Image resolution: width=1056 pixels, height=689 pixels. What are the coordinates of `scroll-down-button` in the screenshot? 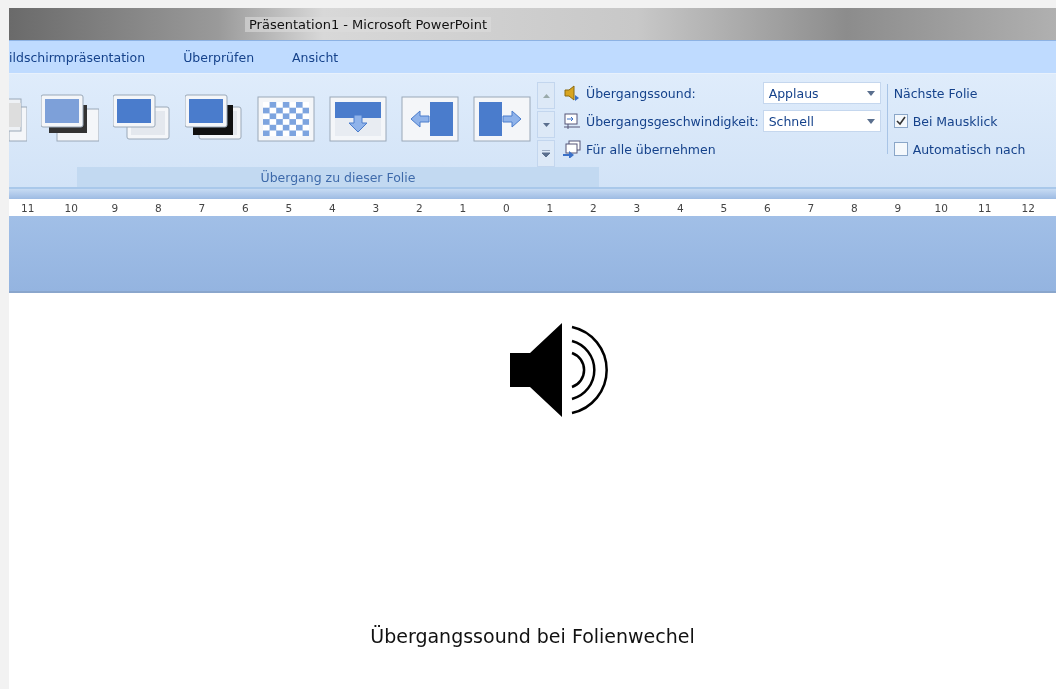 It's located at (546, 124).